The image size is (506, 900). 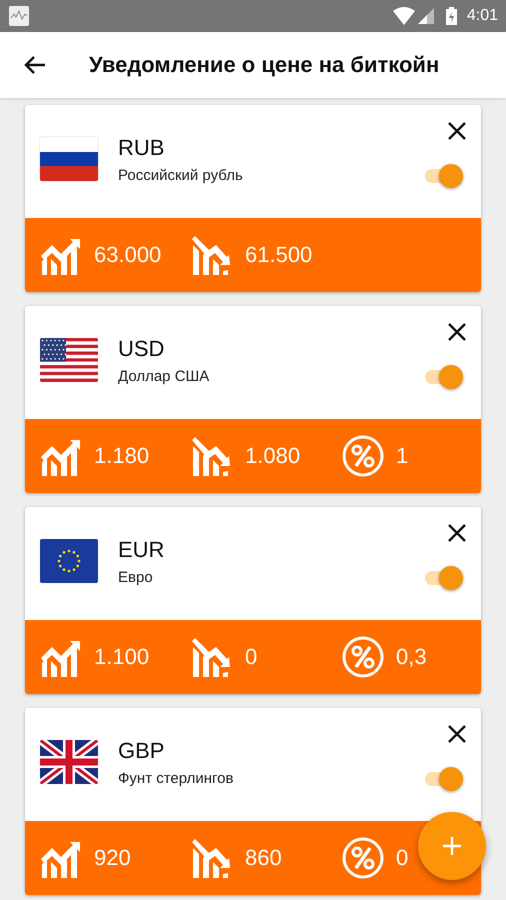 I want to click on signal-icon, so click(x=426, y=16).